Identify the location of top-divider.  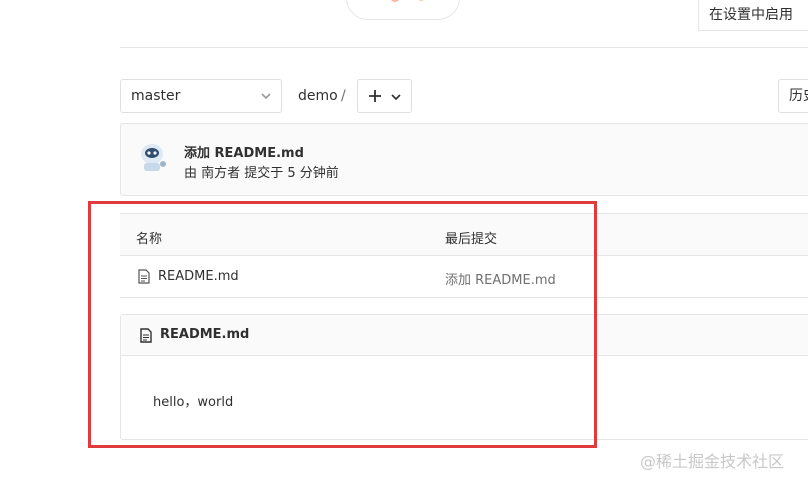
(464, 47).